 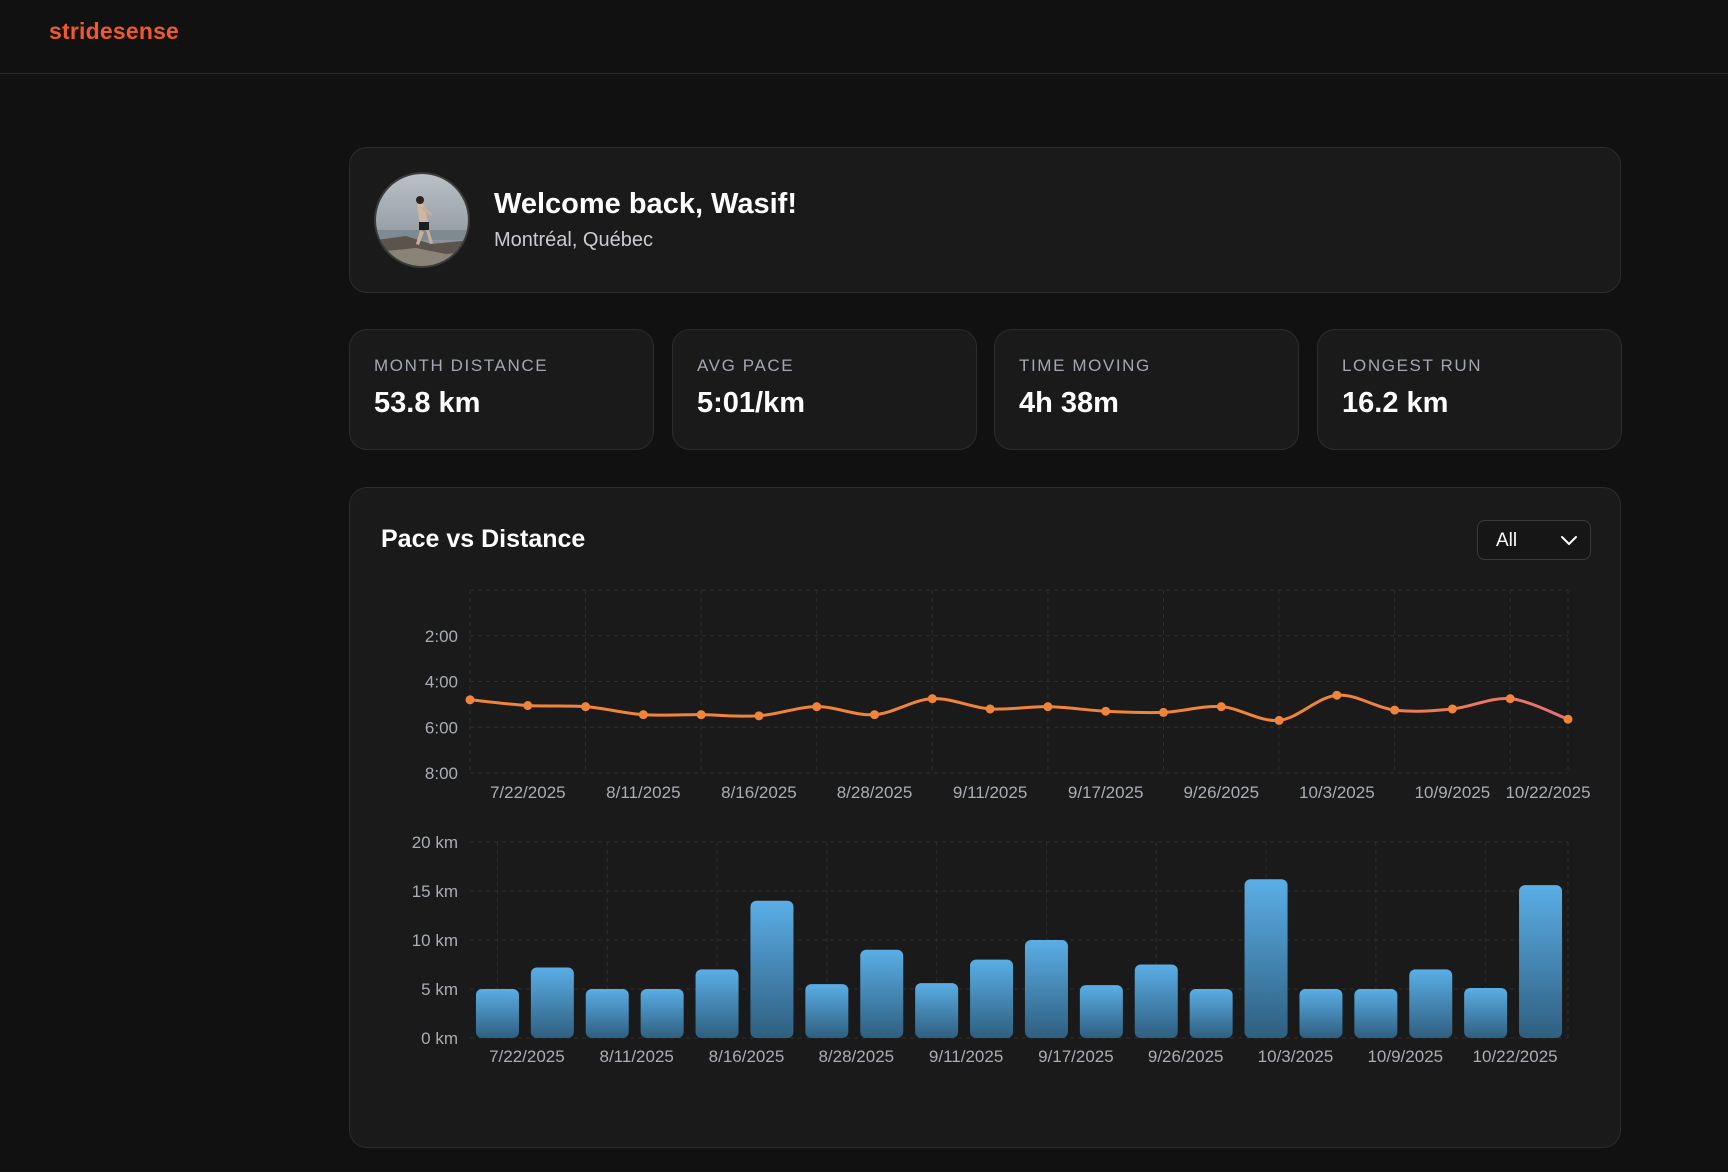 What do you see at coordinates (637, 1056) in the screenshot?
I see `dist-x-tick-label: 8/11/2025` at bounding box center [637, 1056].